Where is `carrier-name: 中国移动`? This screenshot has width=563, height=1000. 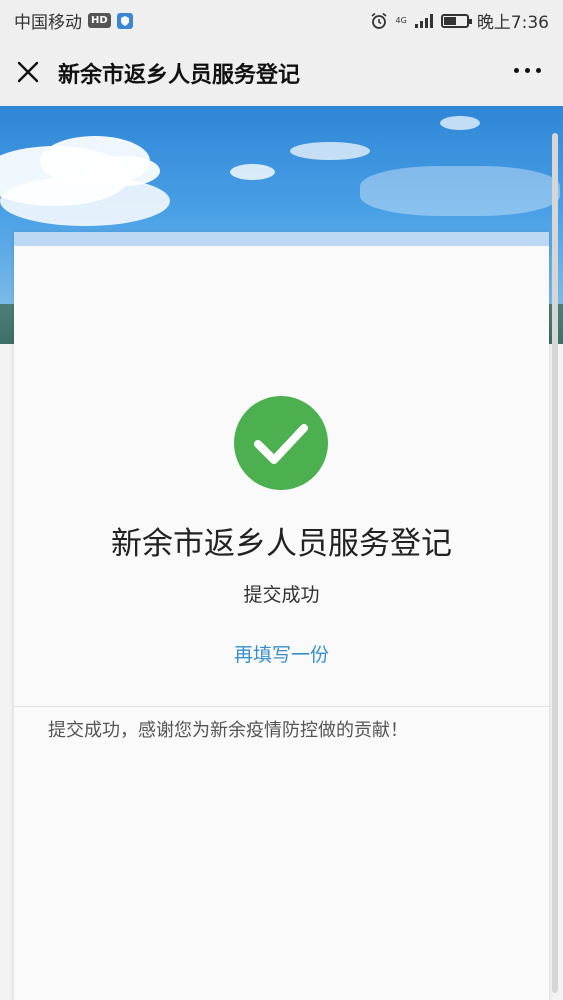 carrier-name: 中国移动 is located at coordinates (48, 23).